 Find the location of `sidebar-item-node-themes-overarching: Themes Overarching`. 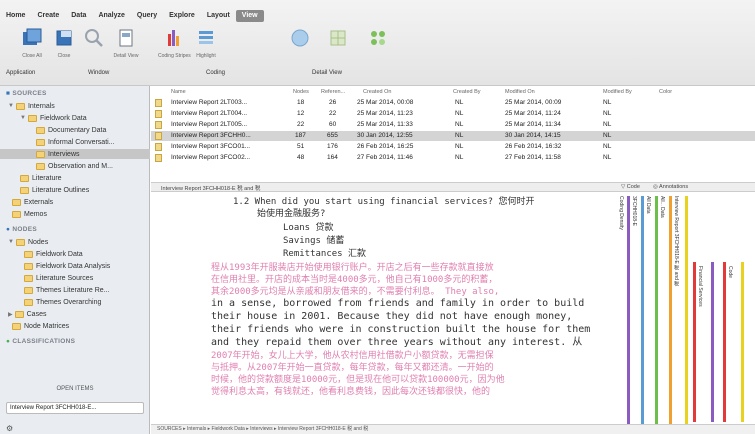

sidebar-item-node-themes-overarching: Themes Overarching is located at coordinates (87, 302).